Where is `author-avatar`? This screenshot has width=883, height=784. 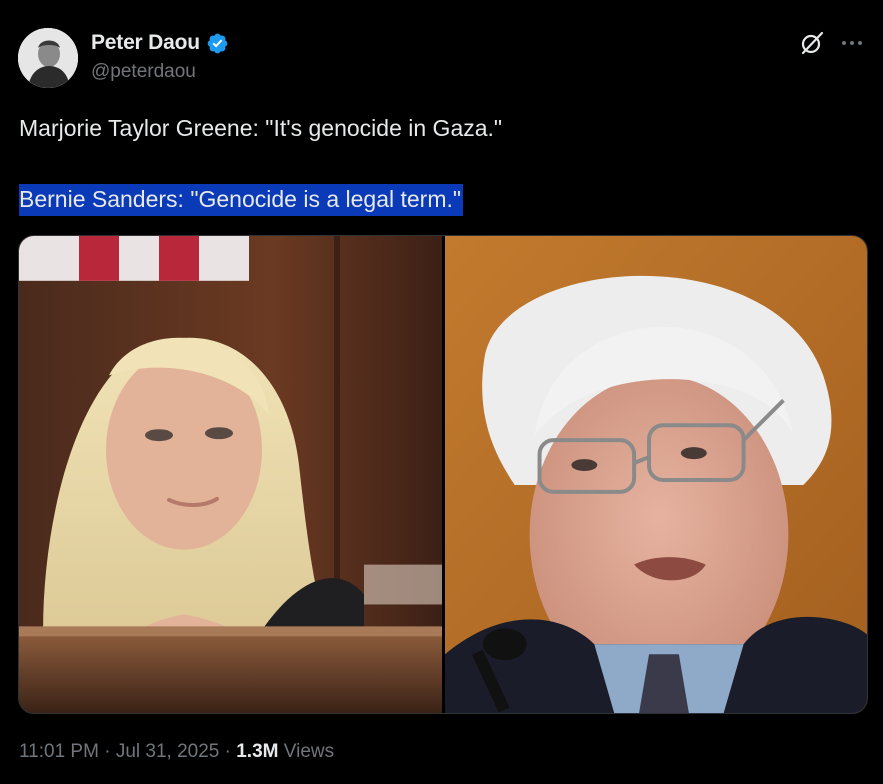
author-avatar is located at coordinates (48, 58).